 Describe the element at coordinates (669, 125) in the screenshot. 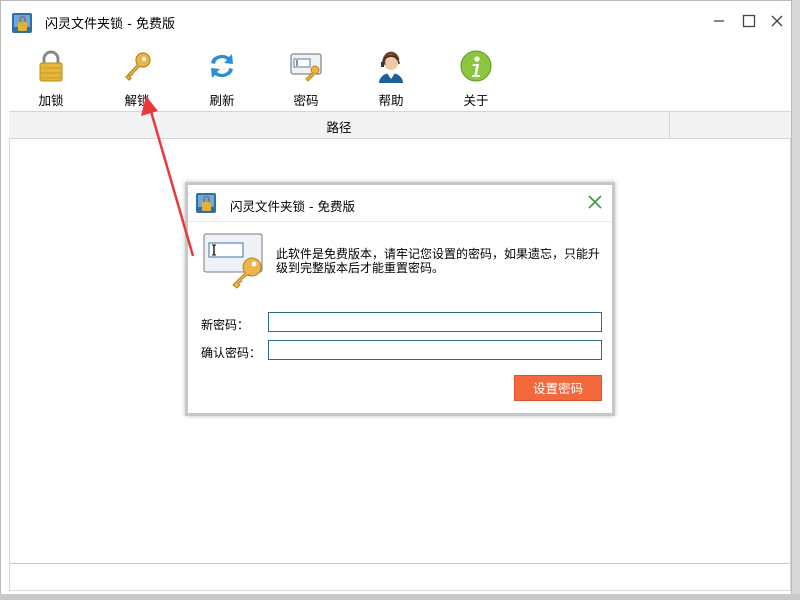

I see `column-separator` at that location.